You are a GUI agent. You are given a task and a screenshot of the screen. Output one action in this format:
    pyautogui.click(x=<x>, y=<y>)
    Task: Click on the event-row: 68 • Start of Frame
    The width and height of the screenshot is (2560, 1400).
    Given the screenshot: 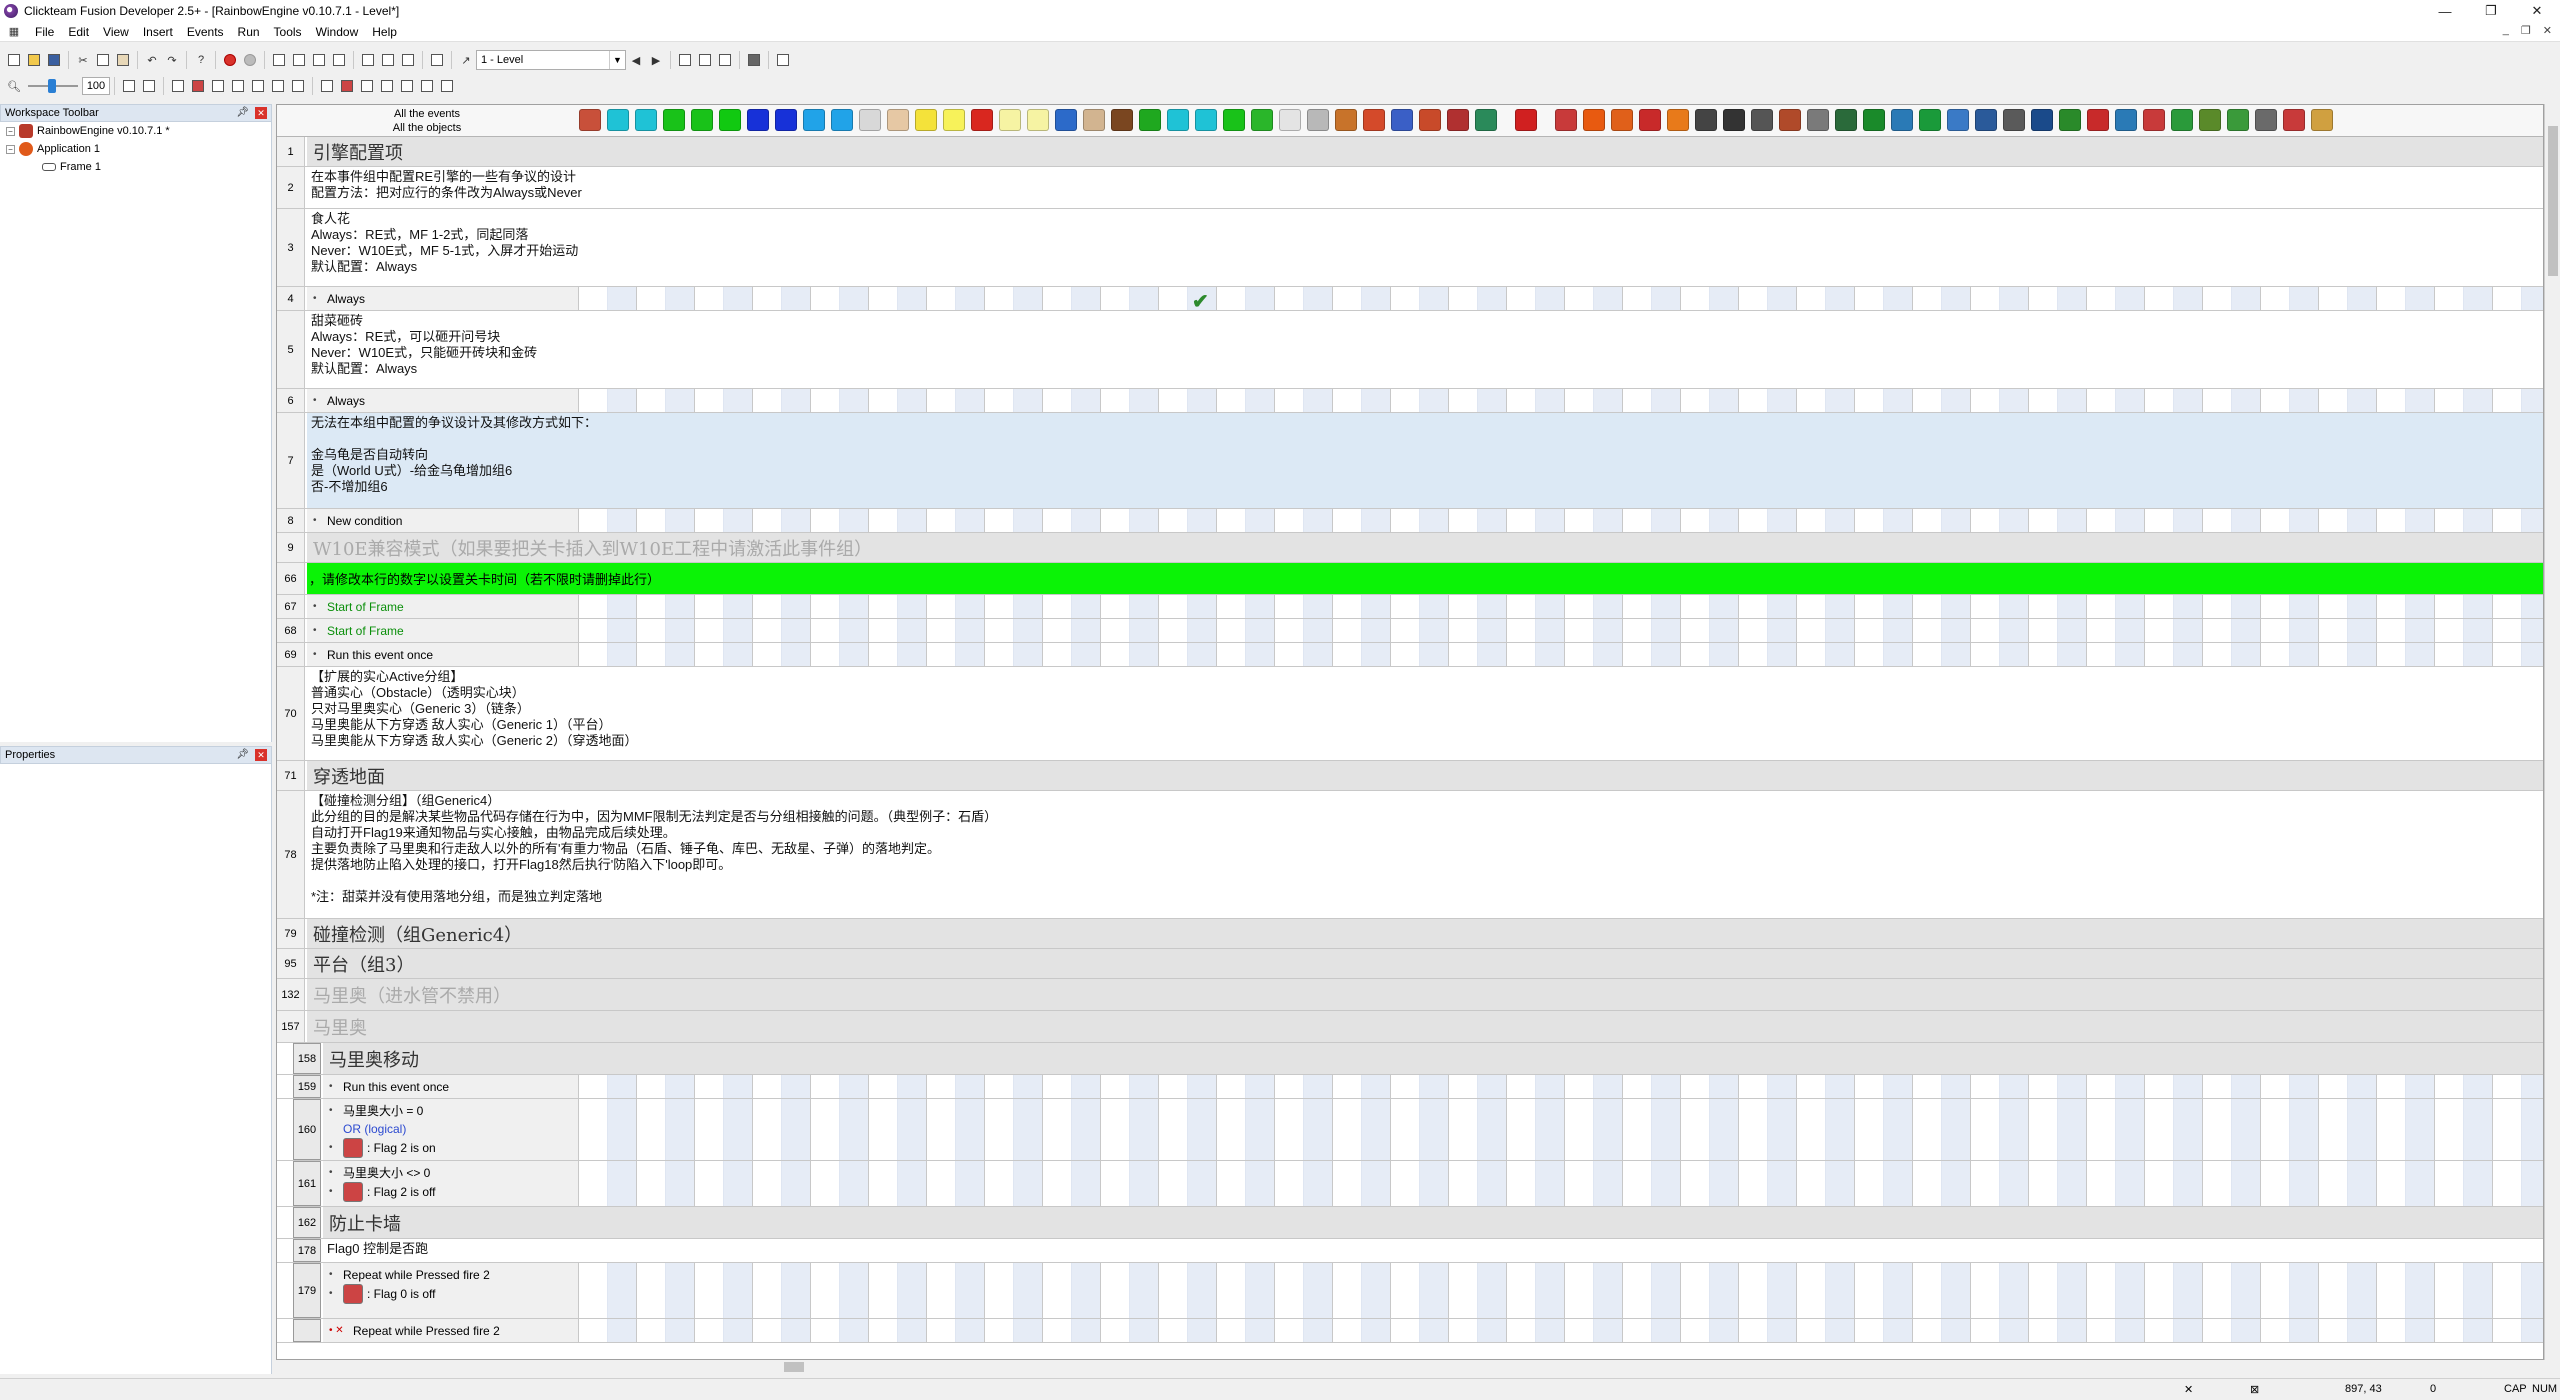 What is the action you would take?
    pyautogui.click(x=1410, y=631)
    